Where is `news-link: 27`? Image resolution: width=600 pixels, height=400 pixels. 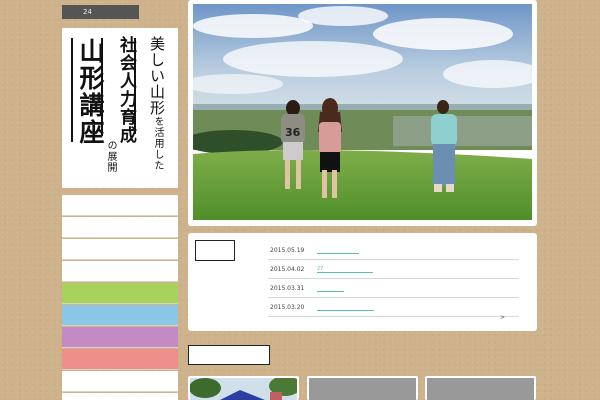
news-link: 27 is located at coordinates (345, 270).